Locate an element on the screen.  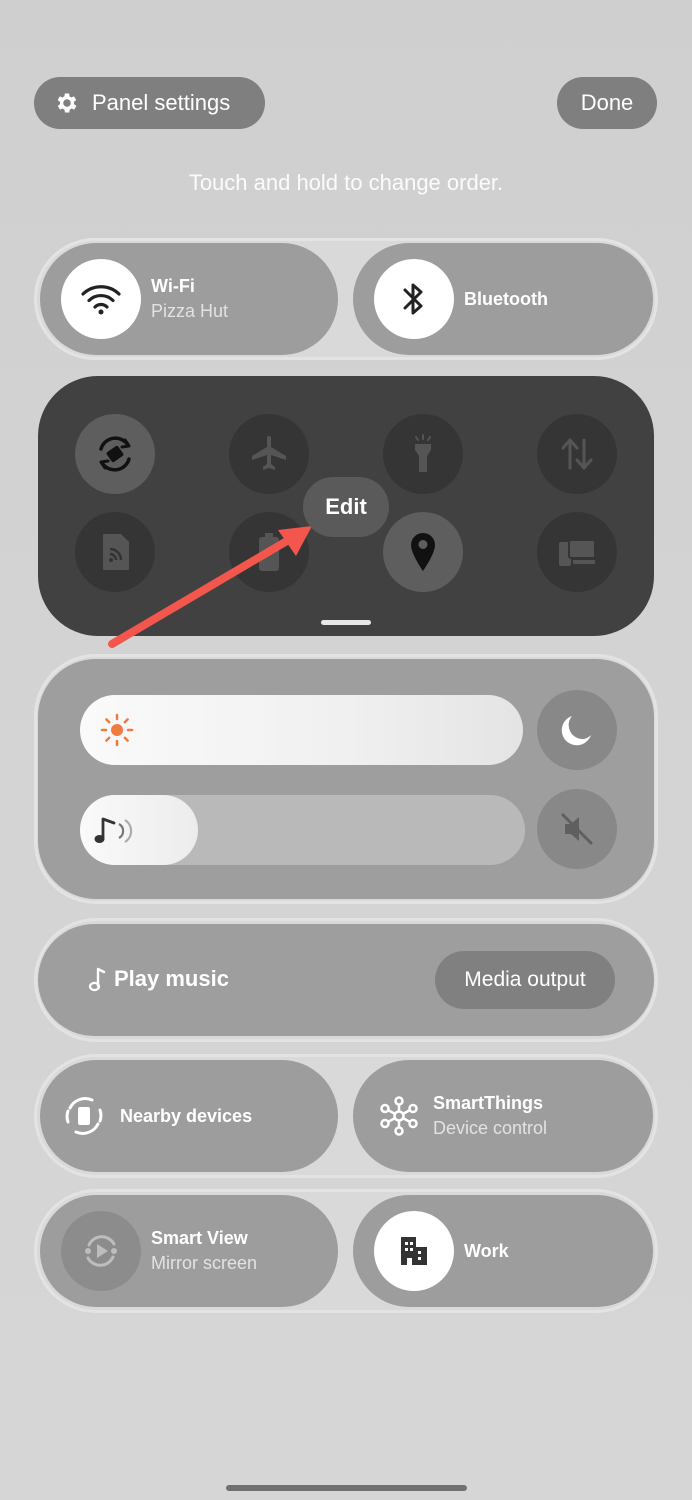
panel-settings-button: Panel settings is located at coordinates (149, 103).